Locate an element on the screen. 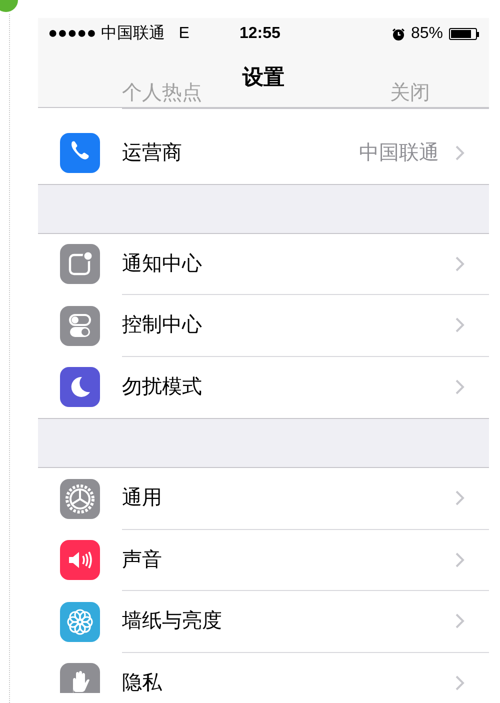 Image resolution: width=500 pixels, height=703 pixels. hotspot-value: 关闭 is located at coordinates (410, 93).